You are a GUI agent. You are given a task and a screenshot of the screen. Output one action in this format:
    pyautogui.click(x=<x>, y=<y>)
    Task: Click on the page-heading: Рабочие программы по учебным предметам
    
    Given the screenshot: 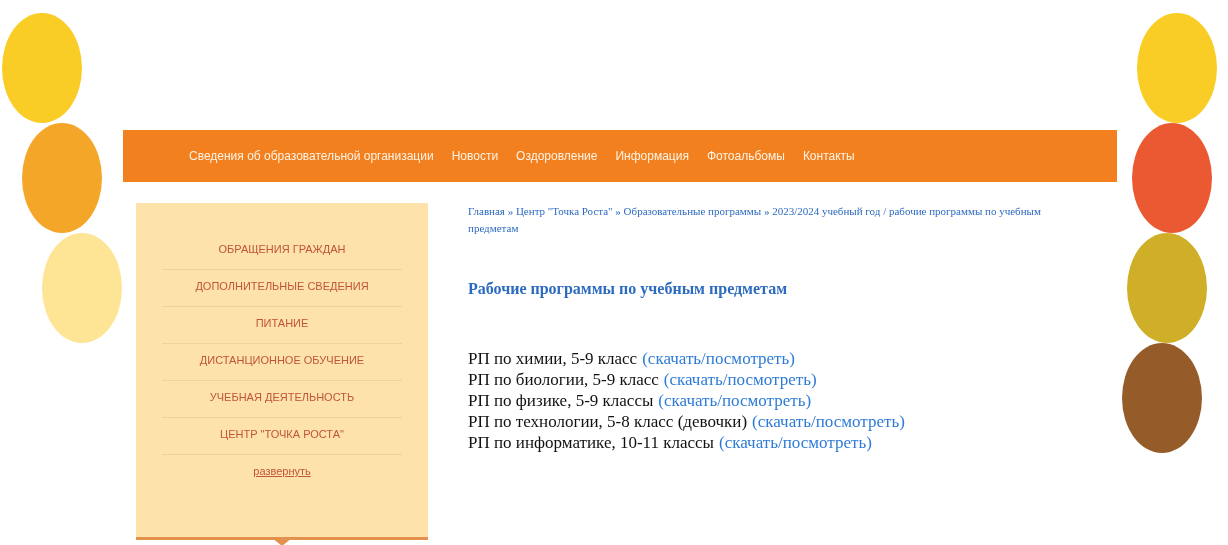 What is the action you would take?
    pyautogui.click(x=628, y=289)
    